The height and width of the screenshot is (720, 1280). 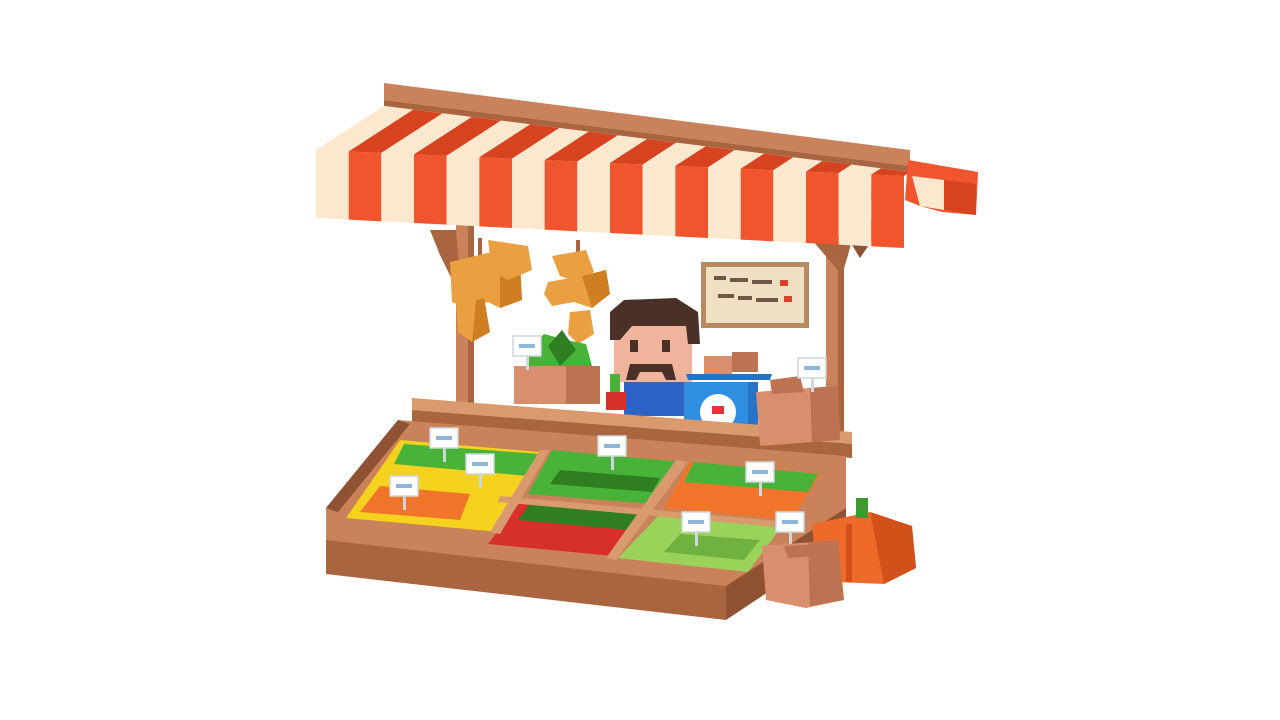 What do you see at coordinates (666, 346) in the screenshot?
I see `shopkeeper-eye-right` at bounding box center [666, 346].